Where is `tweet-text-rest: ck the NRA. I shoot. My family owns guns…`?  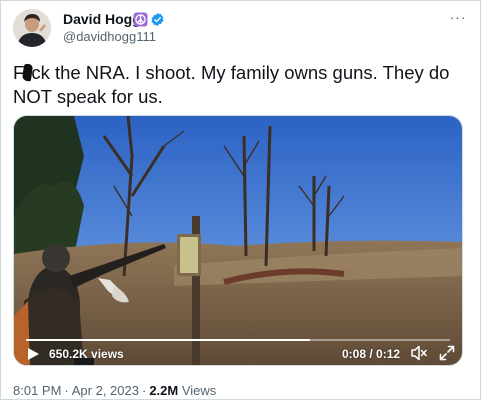 tweet-text-rest: ck the NRA. I shoot. My family owns guns… is located at coordinates (231, 84).